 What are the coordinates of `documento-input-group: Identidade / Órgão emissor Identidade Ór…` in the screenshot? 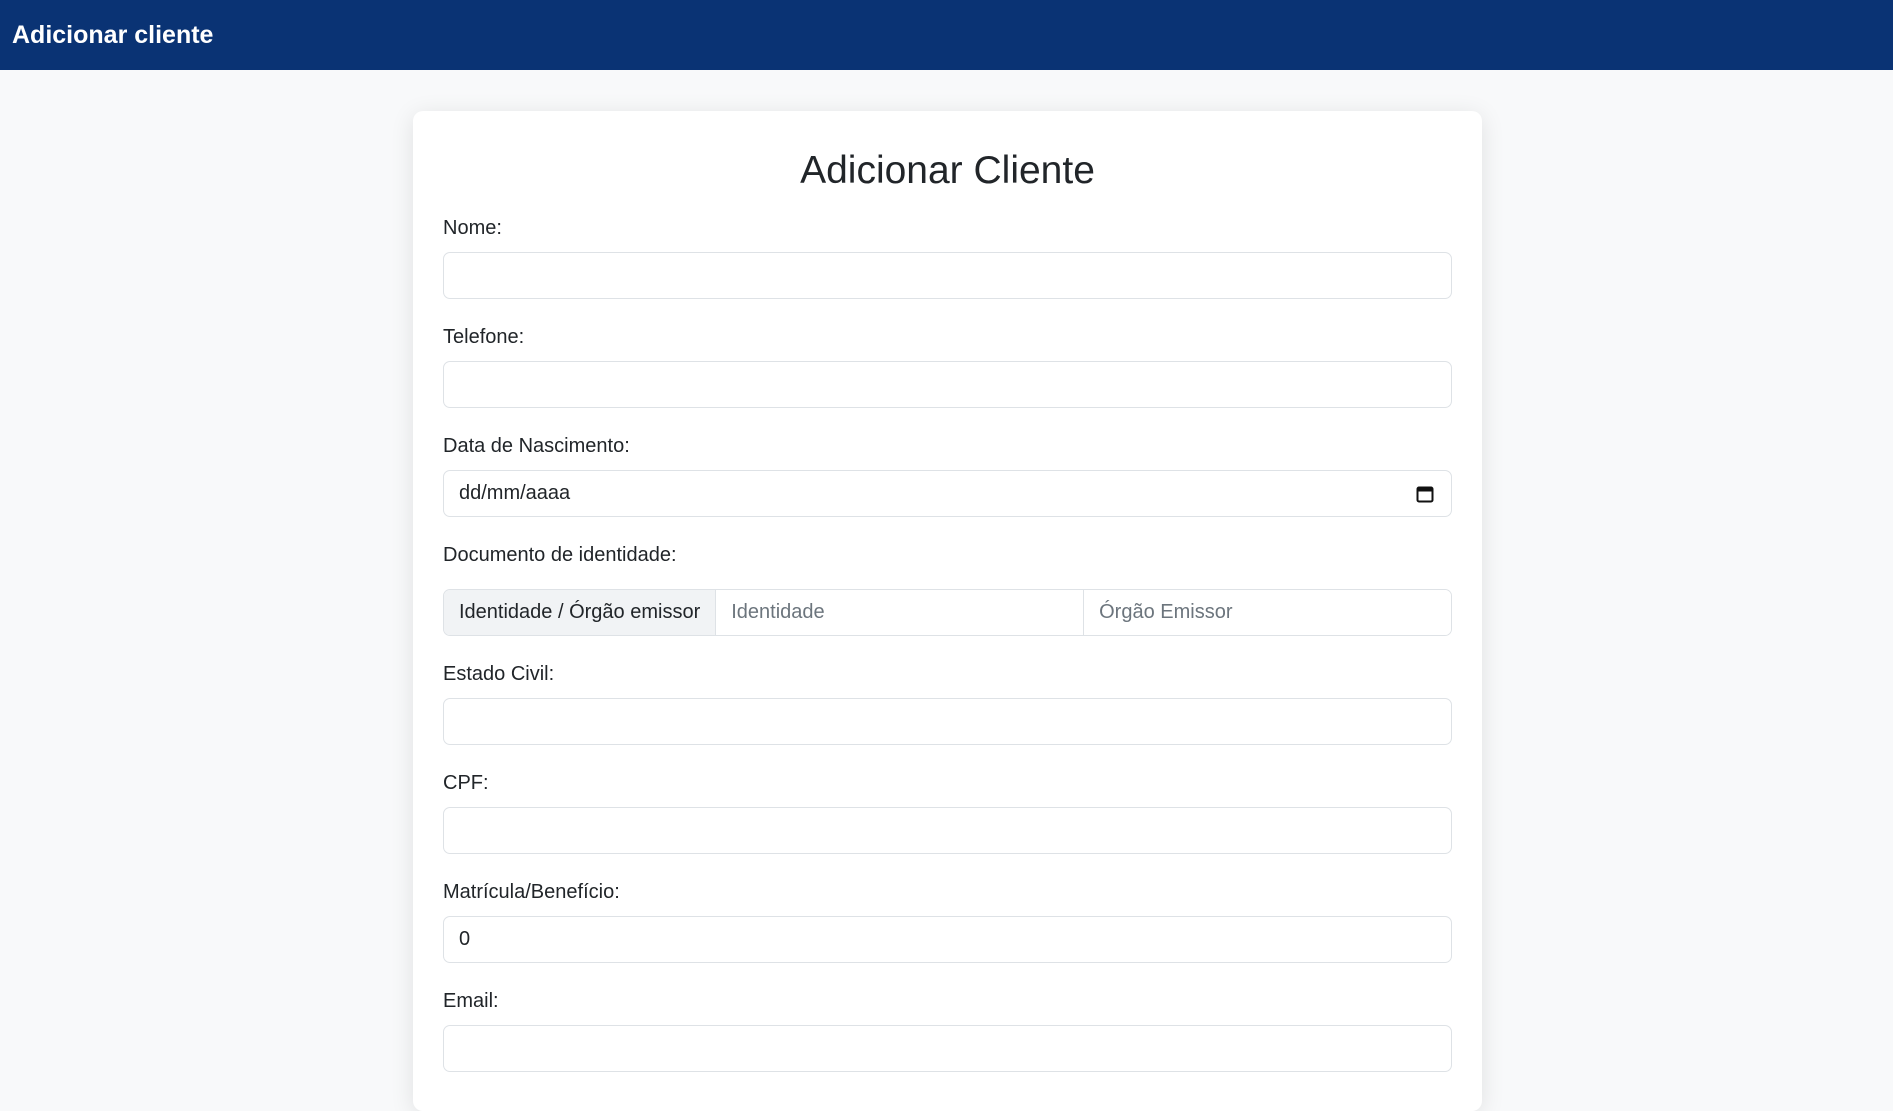 It's located at (947, 612).